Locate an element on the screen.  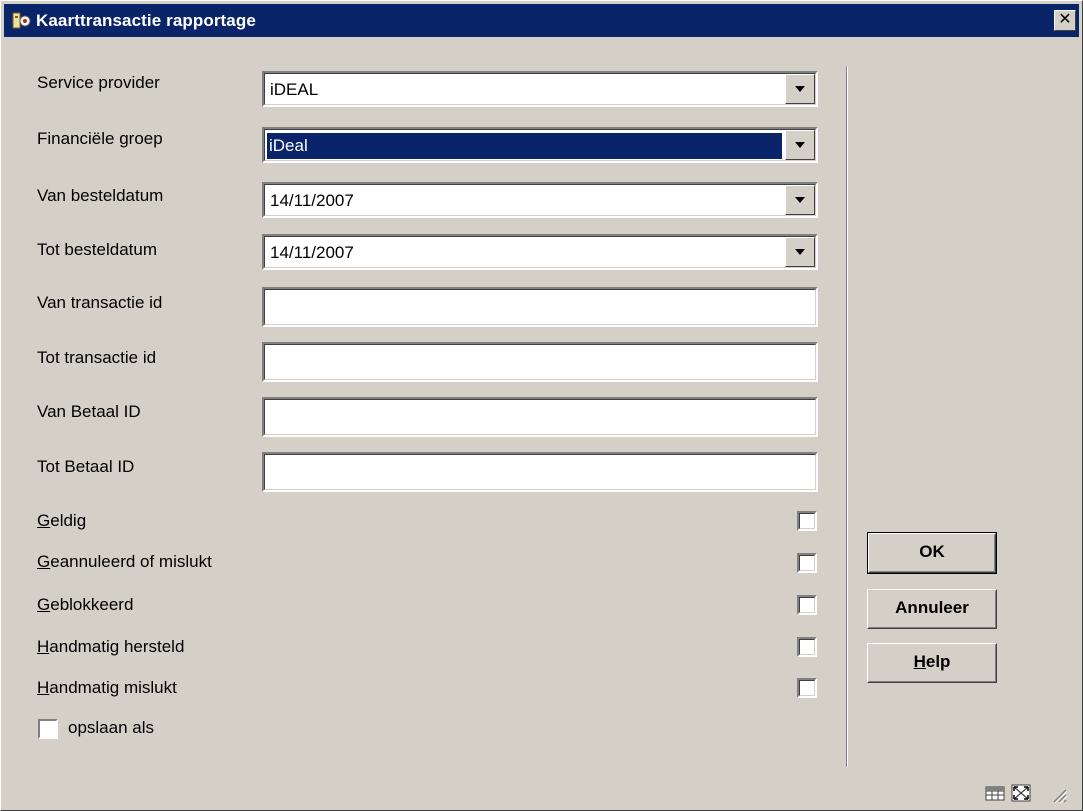
service-provider-value: iDEAL is located at coordinates (294, 89).